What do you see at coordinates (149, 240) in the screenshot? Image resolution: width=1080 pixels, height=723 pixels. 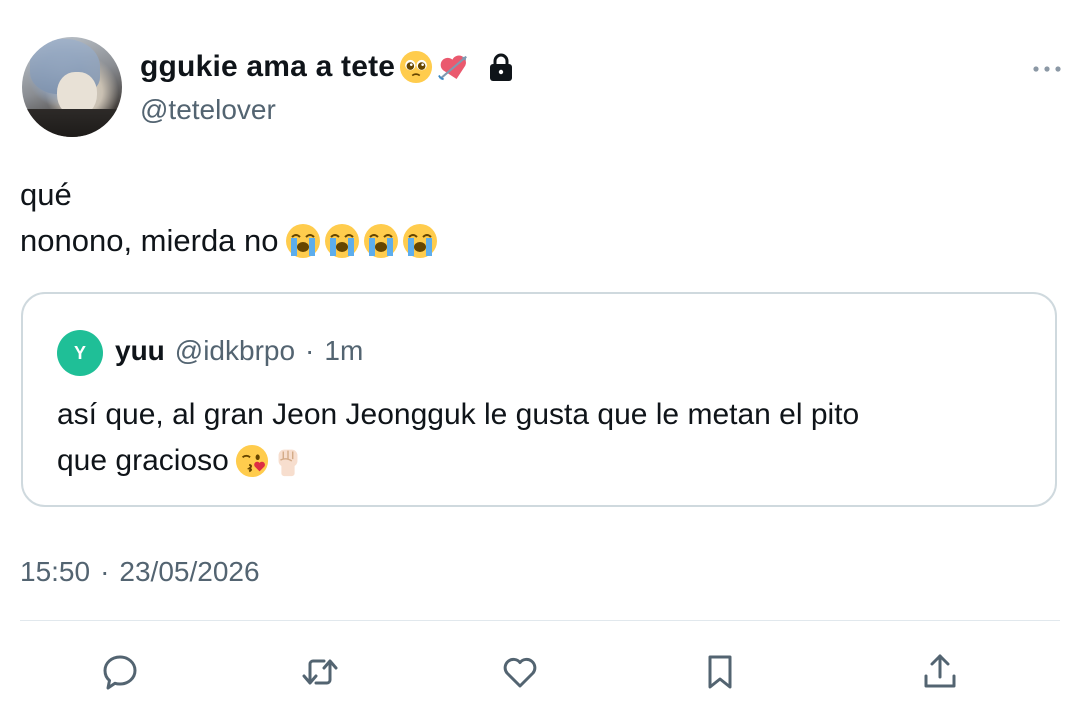 I see `tweet-line-text: nonono, mierda no` at bounding box center [149, 240].